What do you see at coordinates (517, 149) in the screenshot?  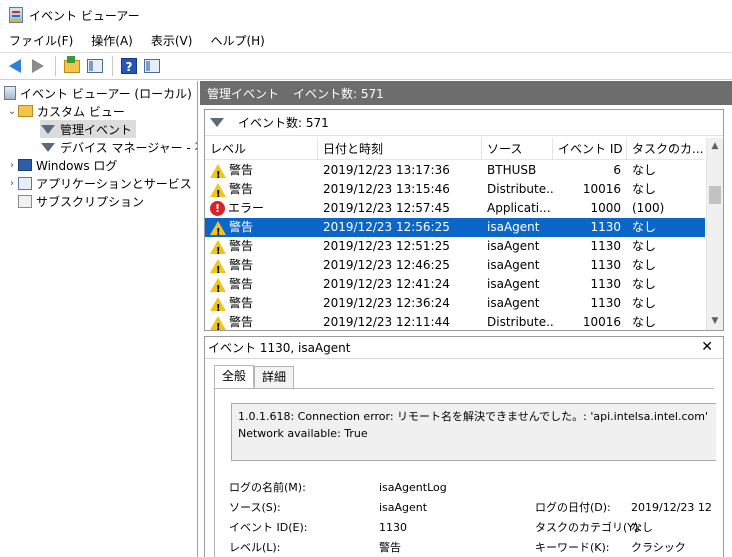 I see `column-source: ソース` at bounding box center [517, 149].